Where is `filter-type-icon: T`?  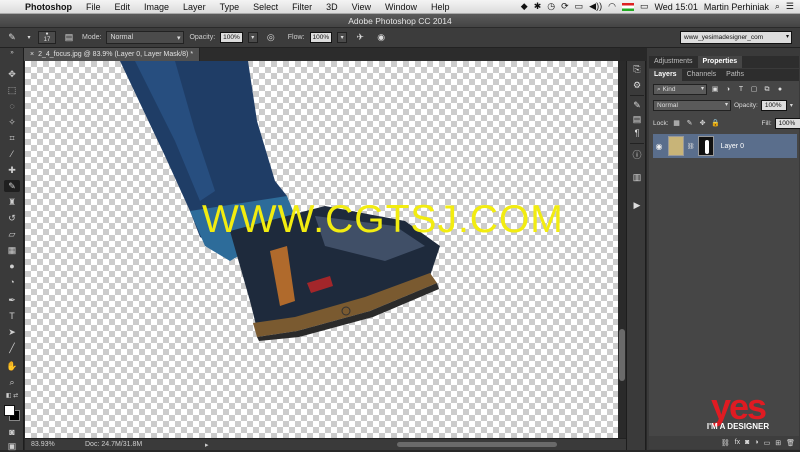 filter-type-icon: T is located at coordinates (741, 90).